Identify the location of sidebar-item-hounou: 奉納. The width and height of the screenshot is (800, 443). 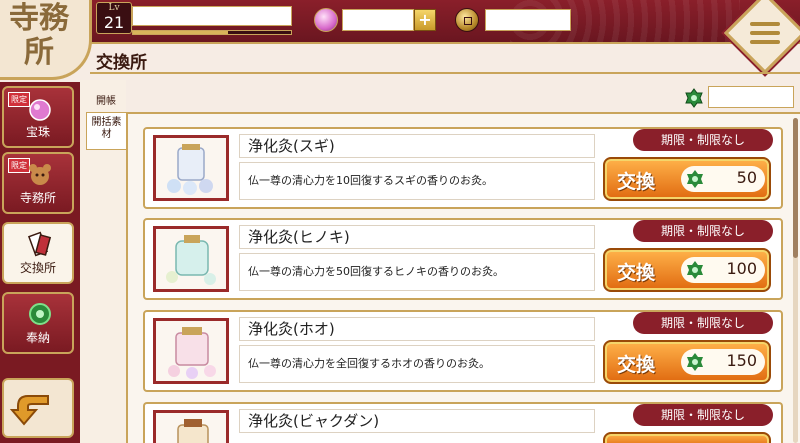
(38, 323).